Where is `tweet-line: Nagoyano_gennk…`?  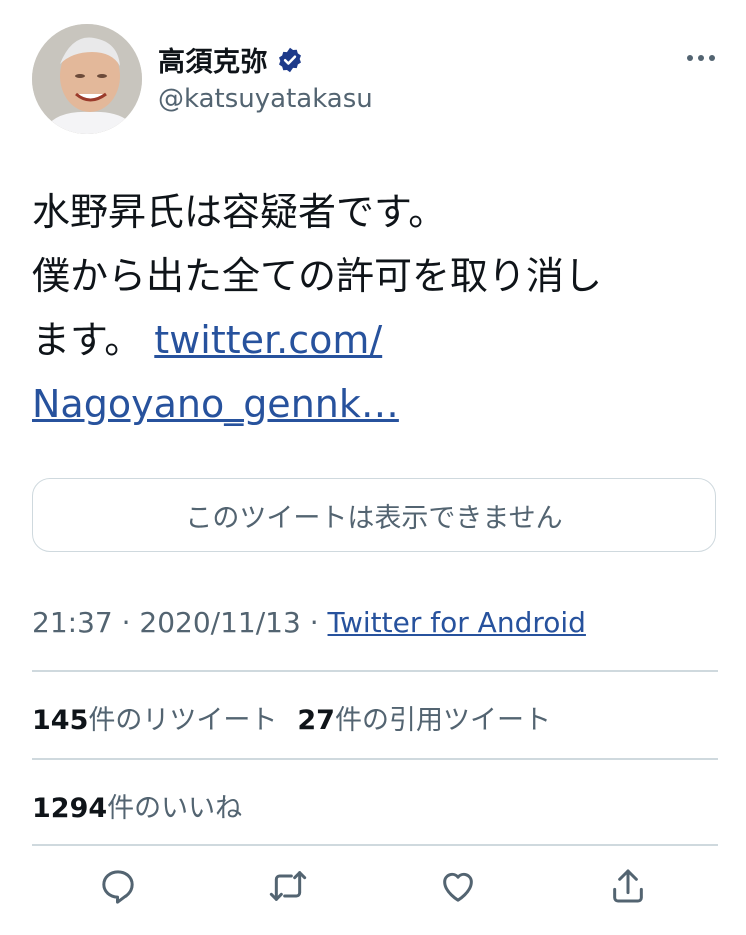
tweet-line: Nagoyano_gennk… is located at coordinates (377, 404).